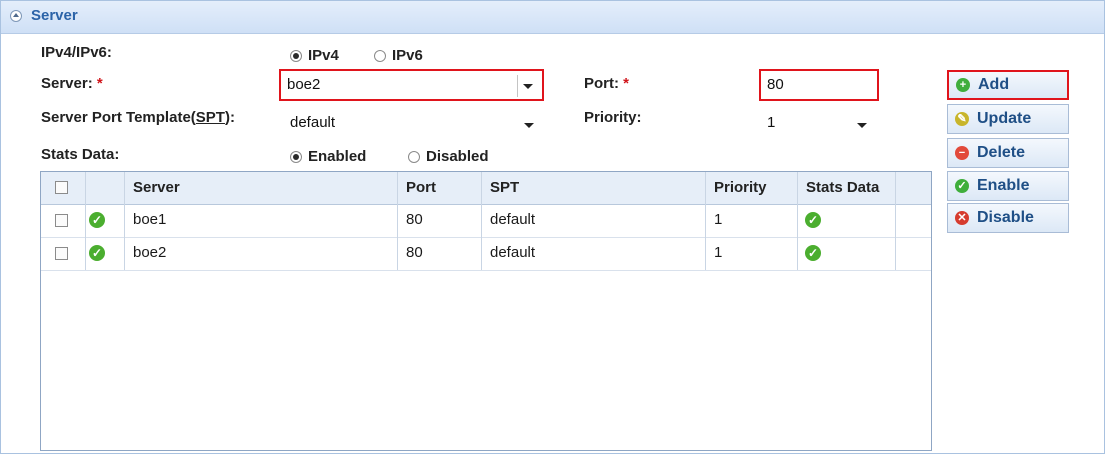  What do you see at coordinates (337, 156) in the screenshot?
I see `stats-enabled-label: Enabled` at bounding box center [337, 156].